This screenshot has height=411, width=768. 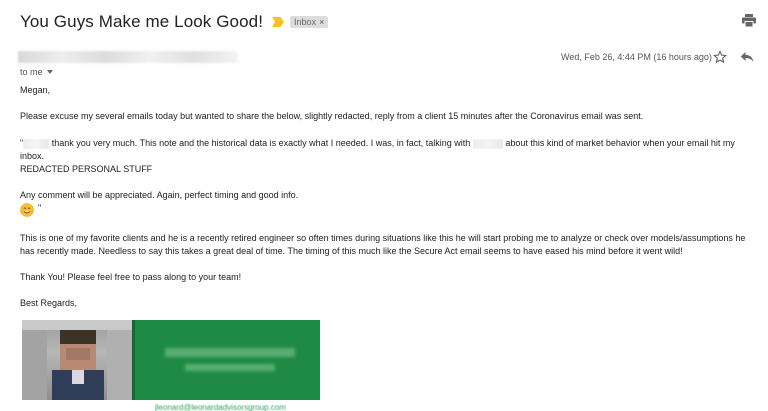 I want to click on recipient-dropdown: to me, so click(x=36, y=72).